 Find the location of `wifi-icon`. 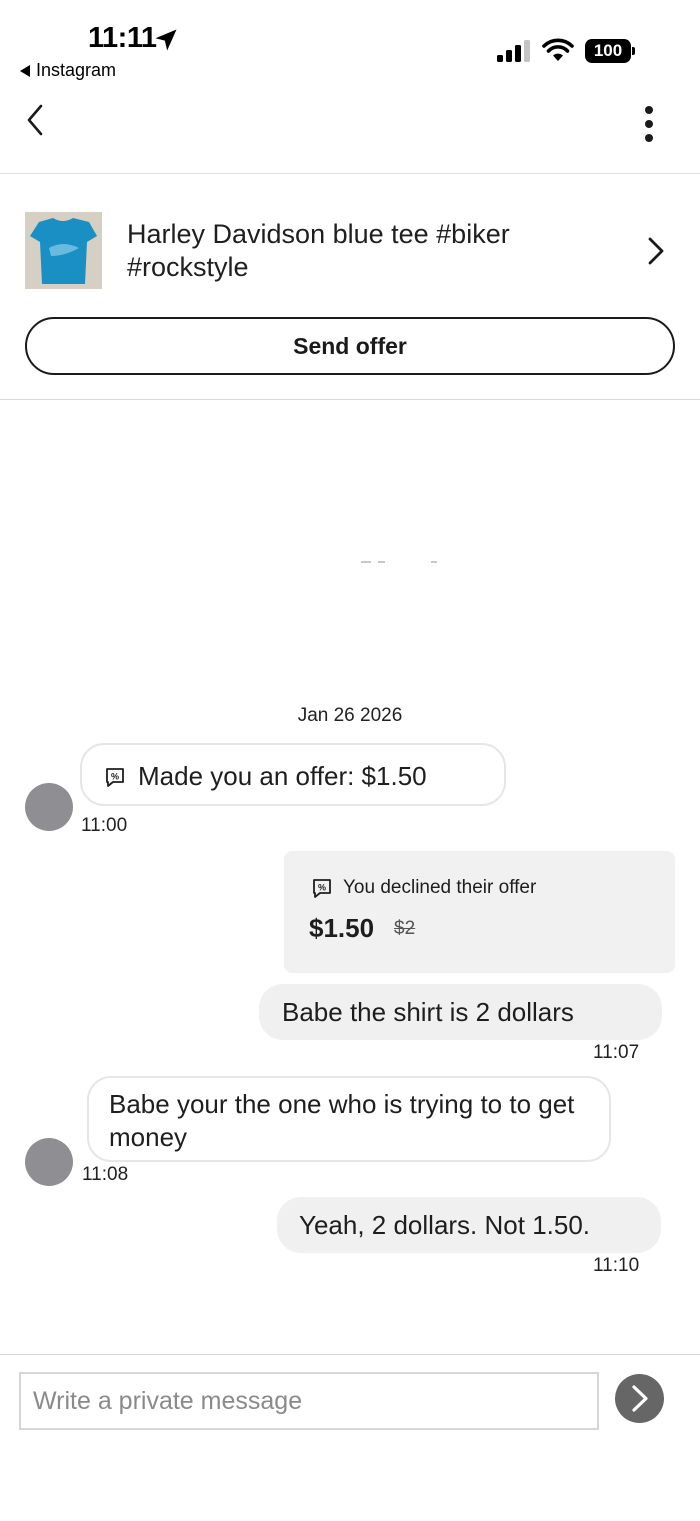

wifi-icon is located at coordinates (558, 49).